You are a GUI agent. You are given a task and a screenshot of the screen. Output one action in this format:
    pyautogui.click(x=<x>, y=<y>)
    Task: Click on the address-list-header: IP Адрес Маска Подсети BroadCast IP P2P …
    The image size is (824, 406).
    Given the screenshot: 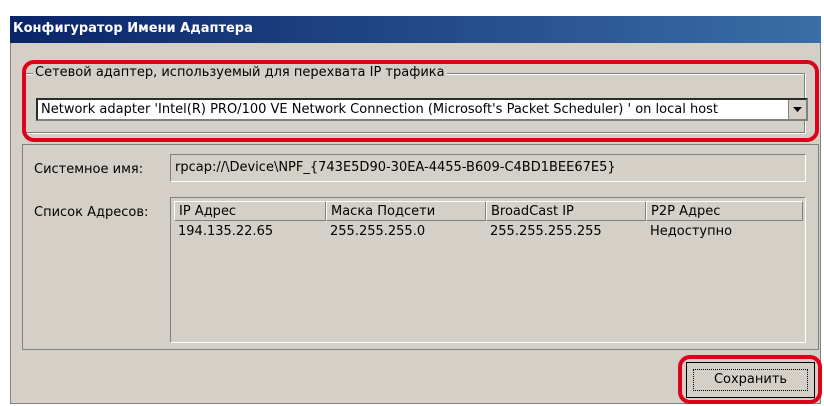 What is the action you would take?
    pyautogui.click(x=488, y=211)
    